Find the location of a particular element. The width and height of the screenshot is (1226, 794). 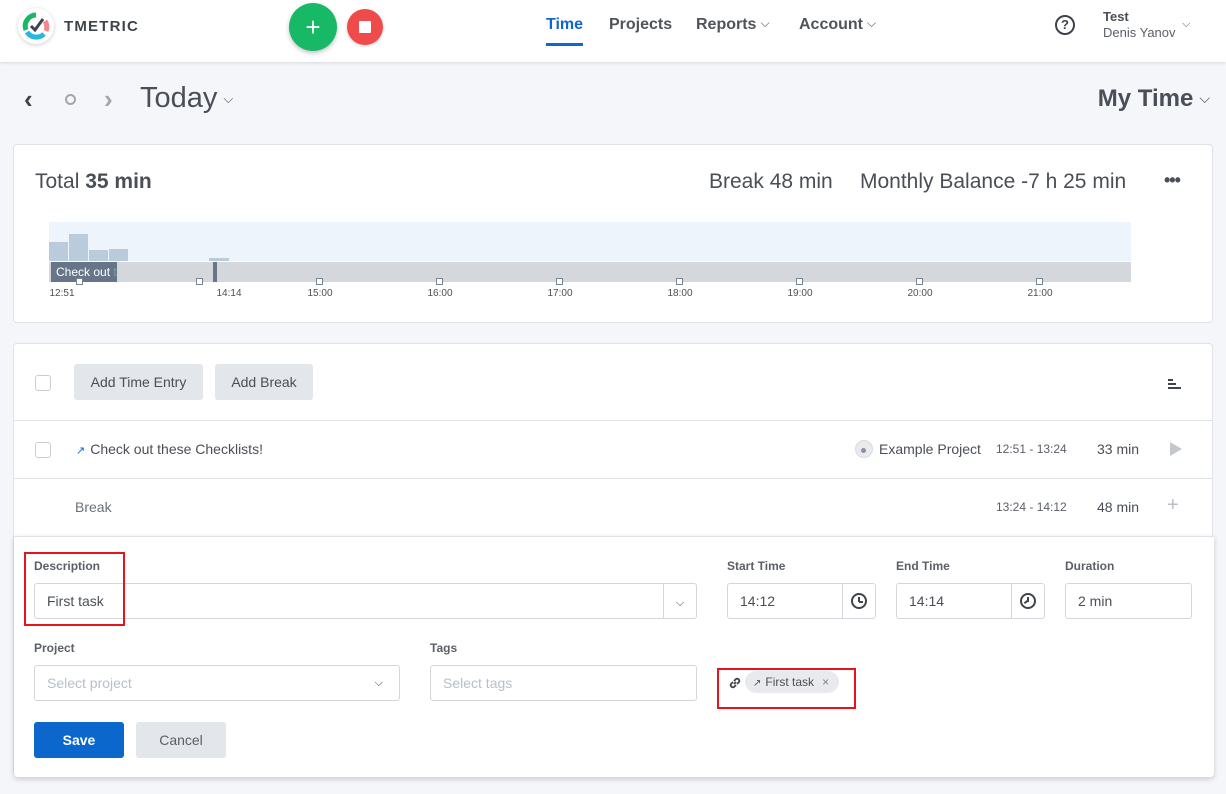

monthly-balance: Monthly Balance -7 h 25 min is located at coordinates (993, 182).